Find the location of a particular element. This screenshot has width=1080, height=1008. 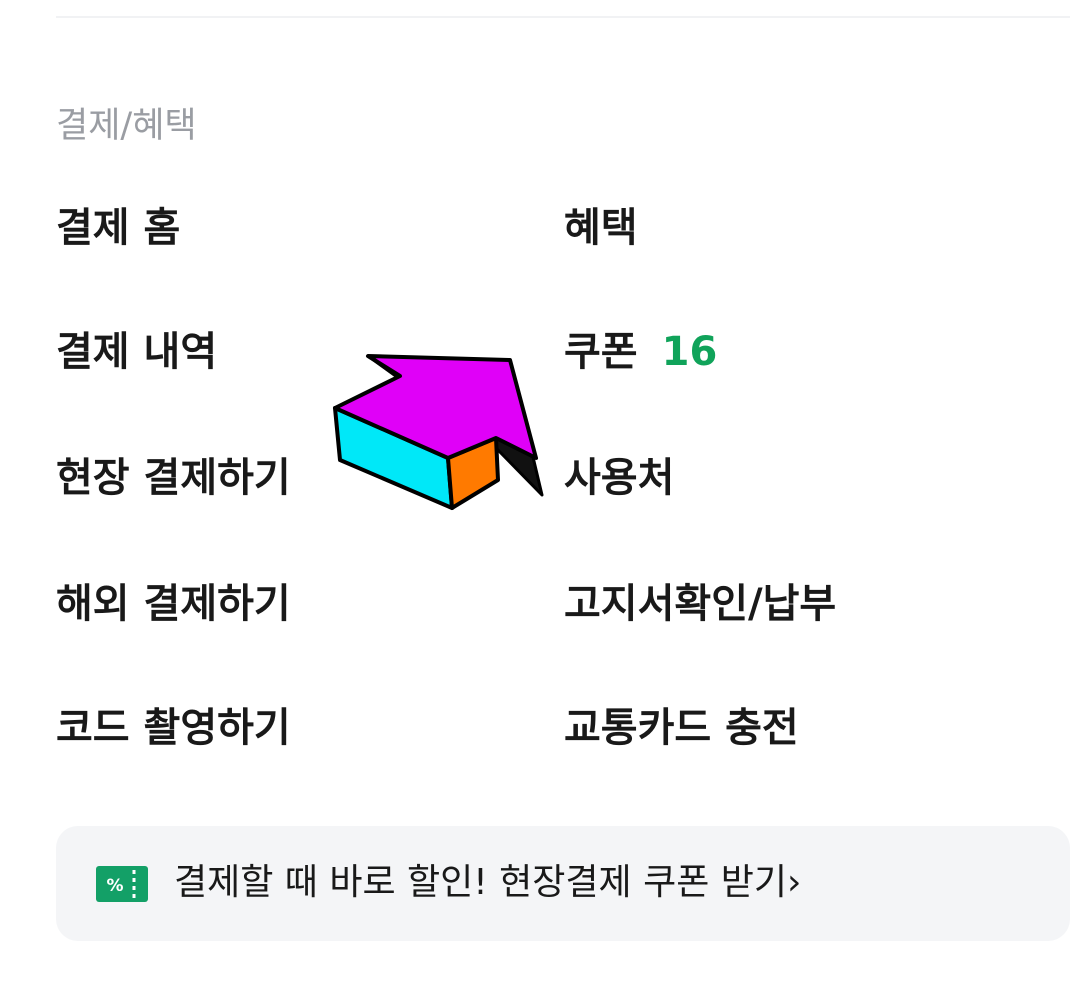

menu-label: 코드 촬영하기 is located at coordinates (173, 728).